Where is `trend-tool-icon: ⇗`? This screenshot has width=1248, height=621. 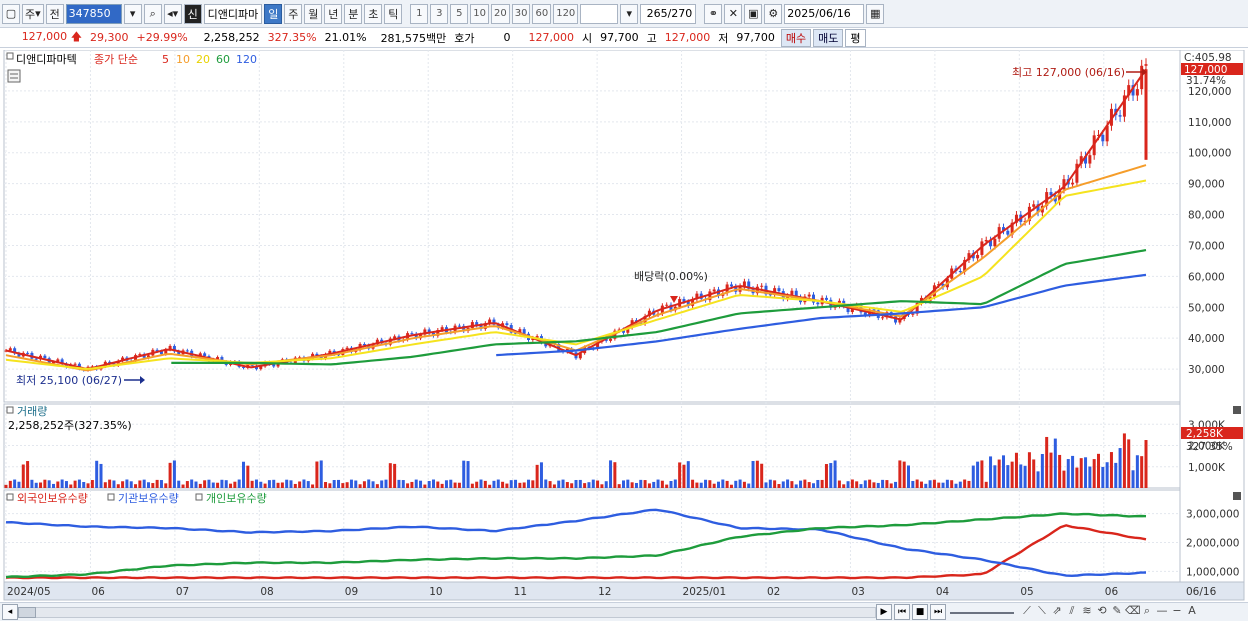 trend-tool-icon: ⇗ is located at coordinates (1057, 611).